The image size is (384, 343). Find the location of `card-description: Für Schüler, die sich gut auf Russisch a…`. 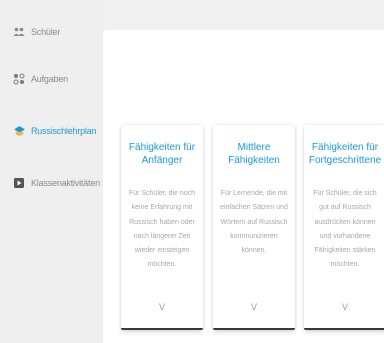

card-description: Für Schüler, die sich gut auf Russisch a… is located at coordinates (345, 229).